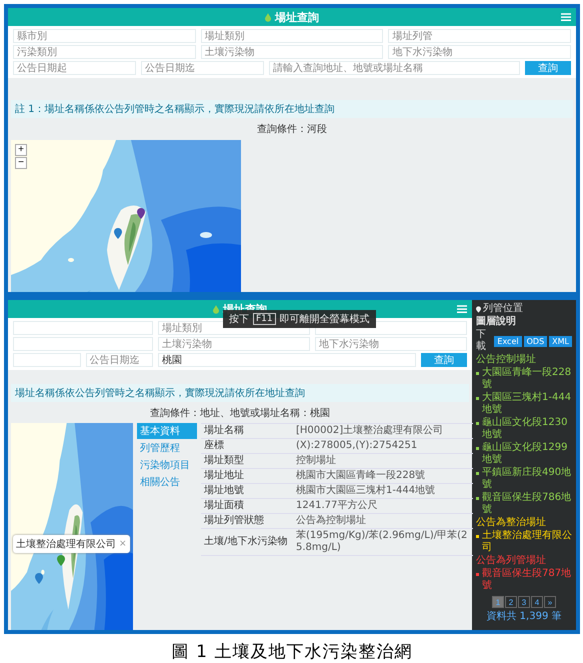 The image size is (583, 663). Describe the element at coordinates (550, 602) in the screenshot. I see `page-button: »` at that location.